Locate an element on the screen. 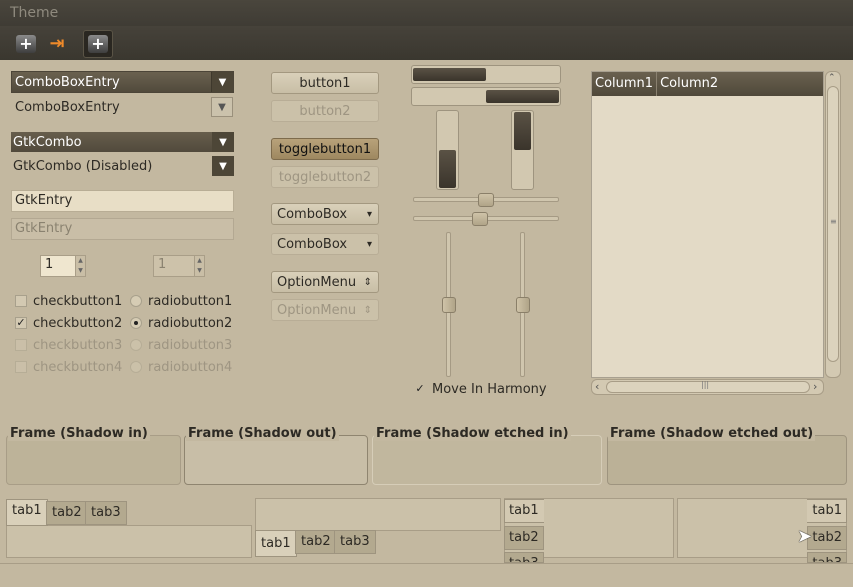 This screenshot has height=587, width=853. togglebutton1: togglebutton1 is located at coordinates (325, 149).